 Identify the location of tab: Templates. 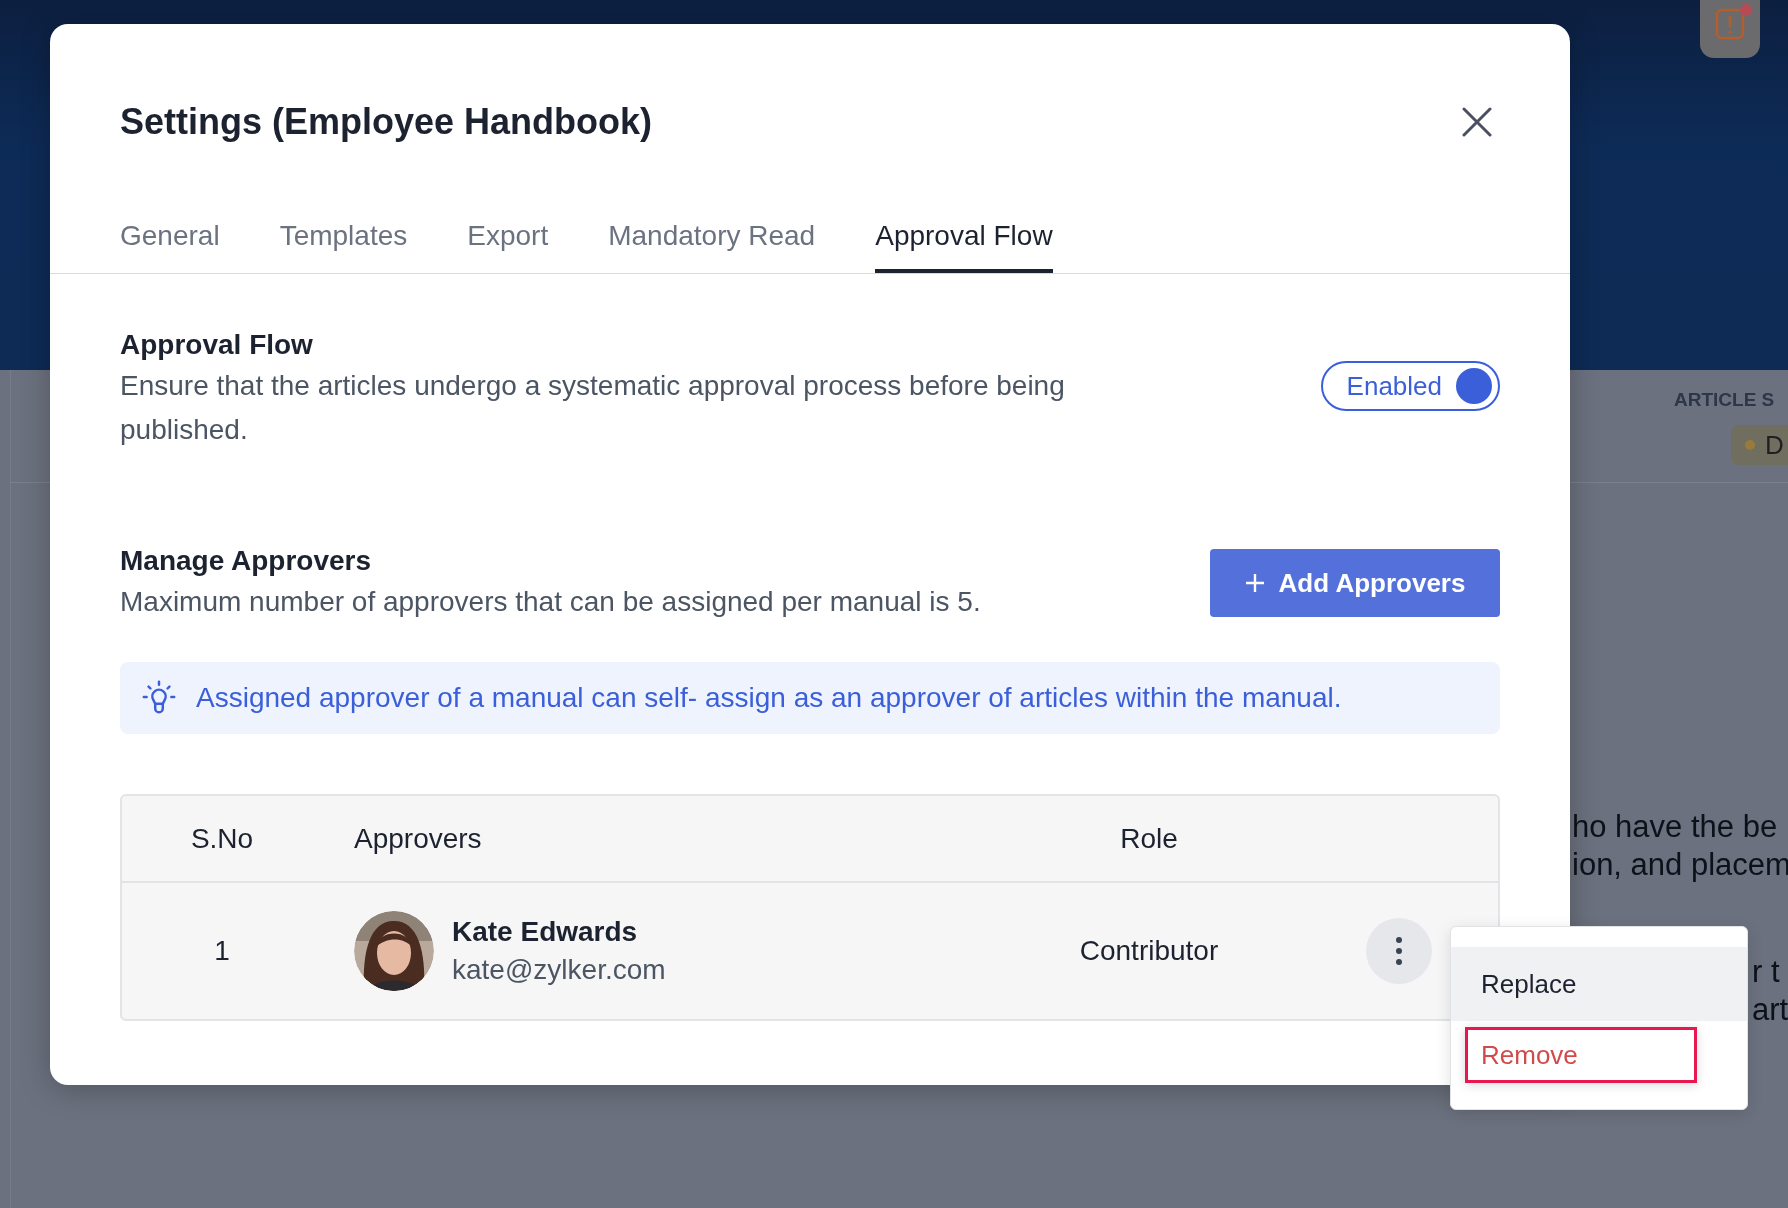
(343, 245).